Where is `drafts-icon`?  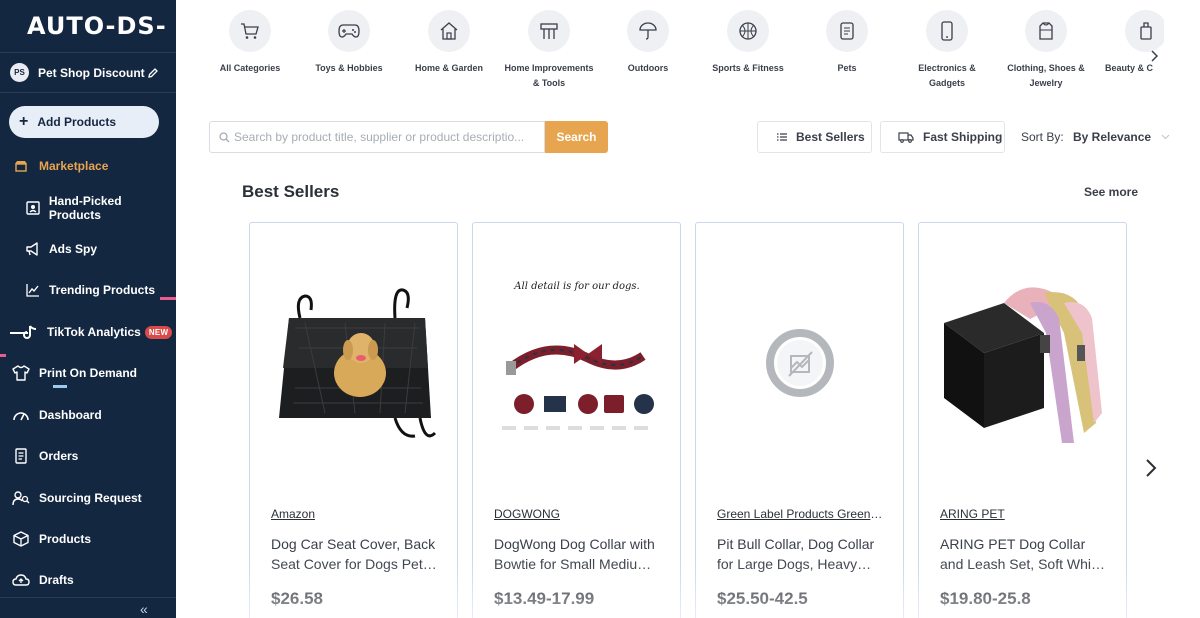
drafts-icon is located at coordinates (21, 580).